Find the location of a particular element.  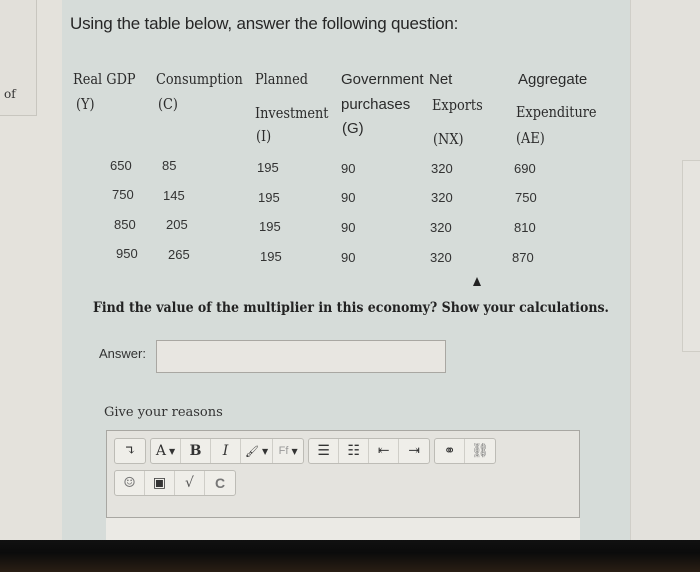

toolbar-group-format: A ▼ B I 🖌 ▼ Ff ▼ is located at coordinates (227, 451).